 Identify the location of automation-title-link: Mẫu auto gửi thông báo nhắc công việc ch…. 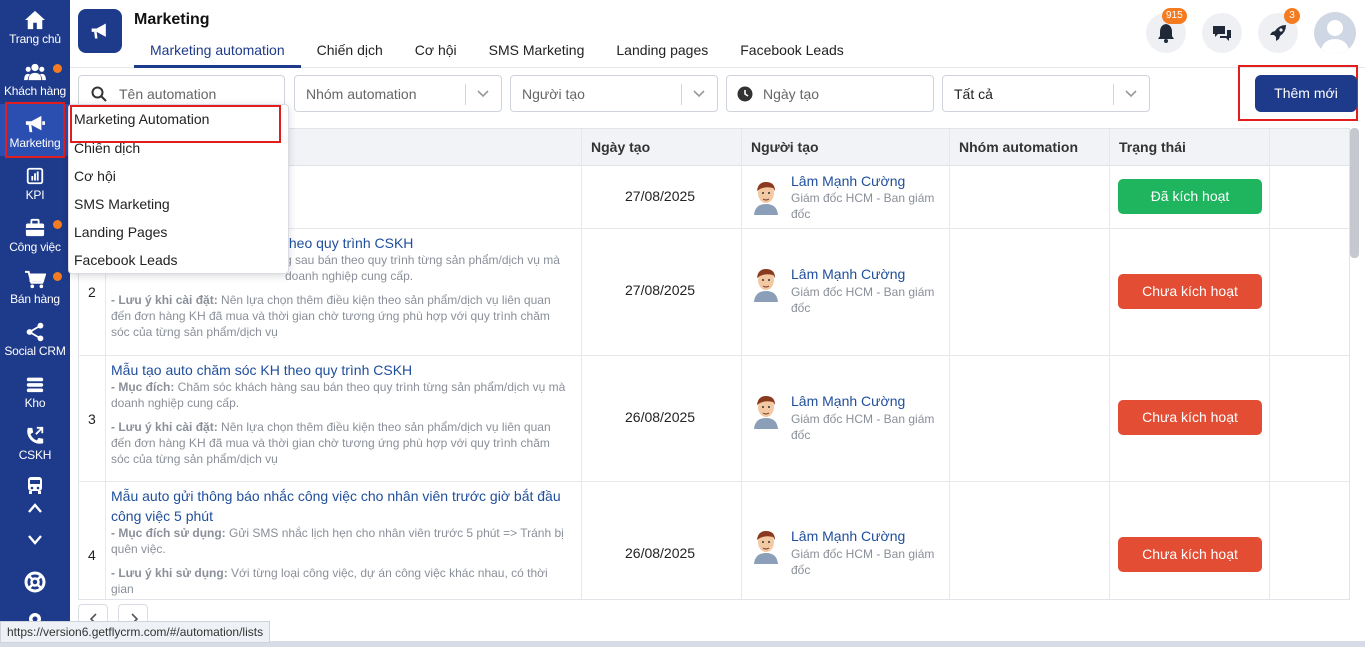
(341, 506).